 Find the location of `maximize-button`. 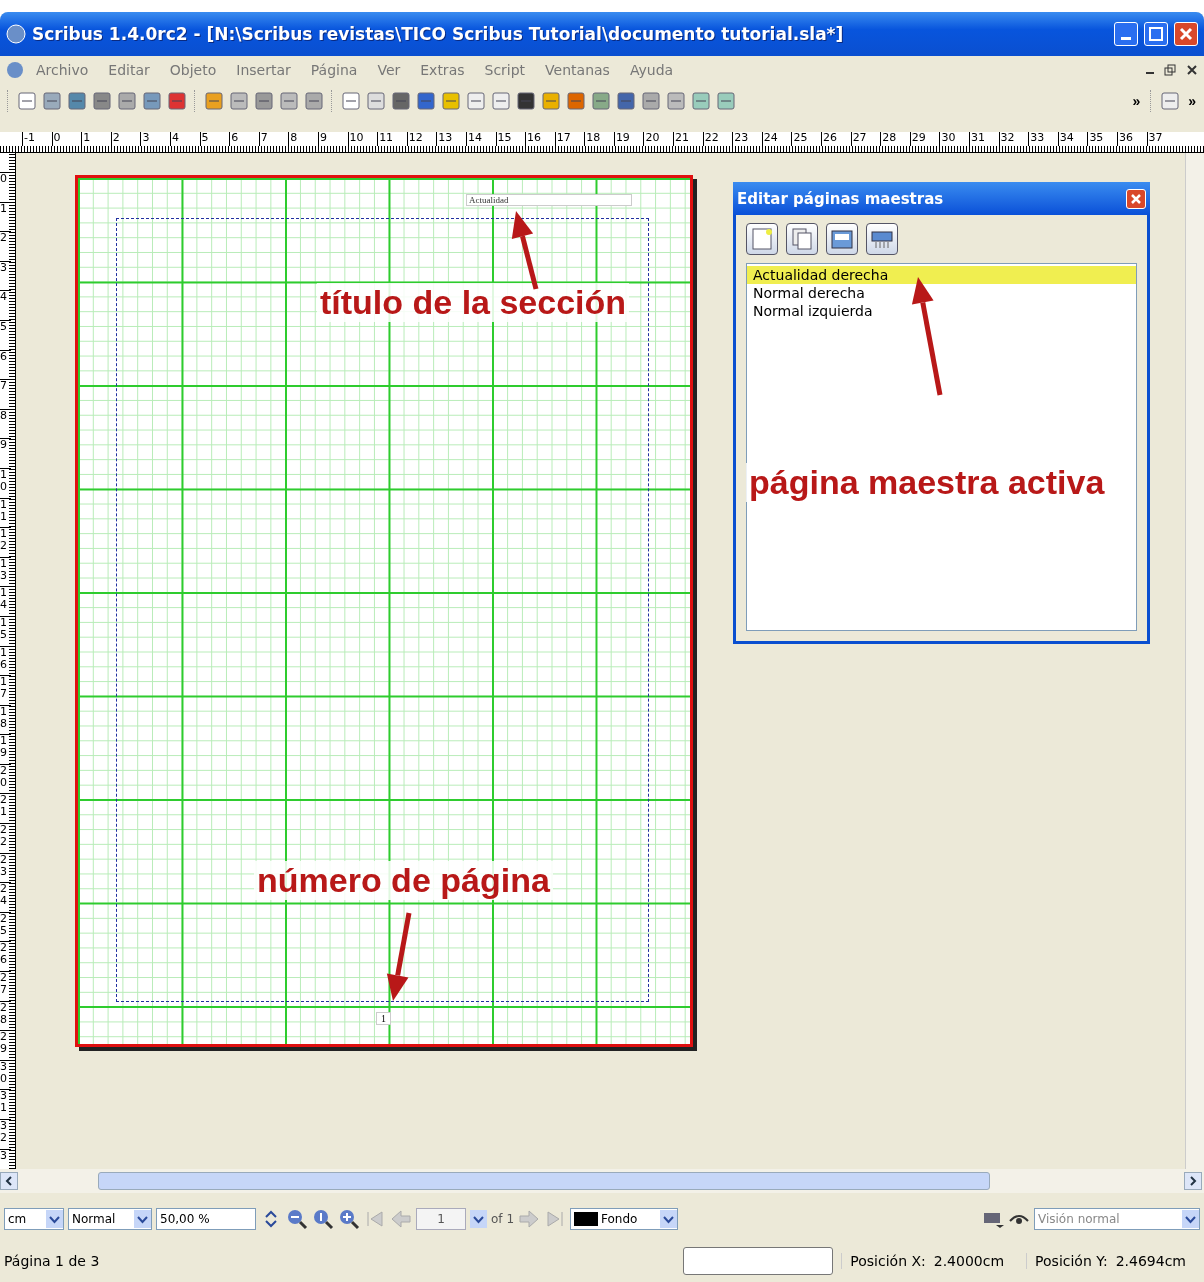

maximize-button is located at coordinates (1156, 34).